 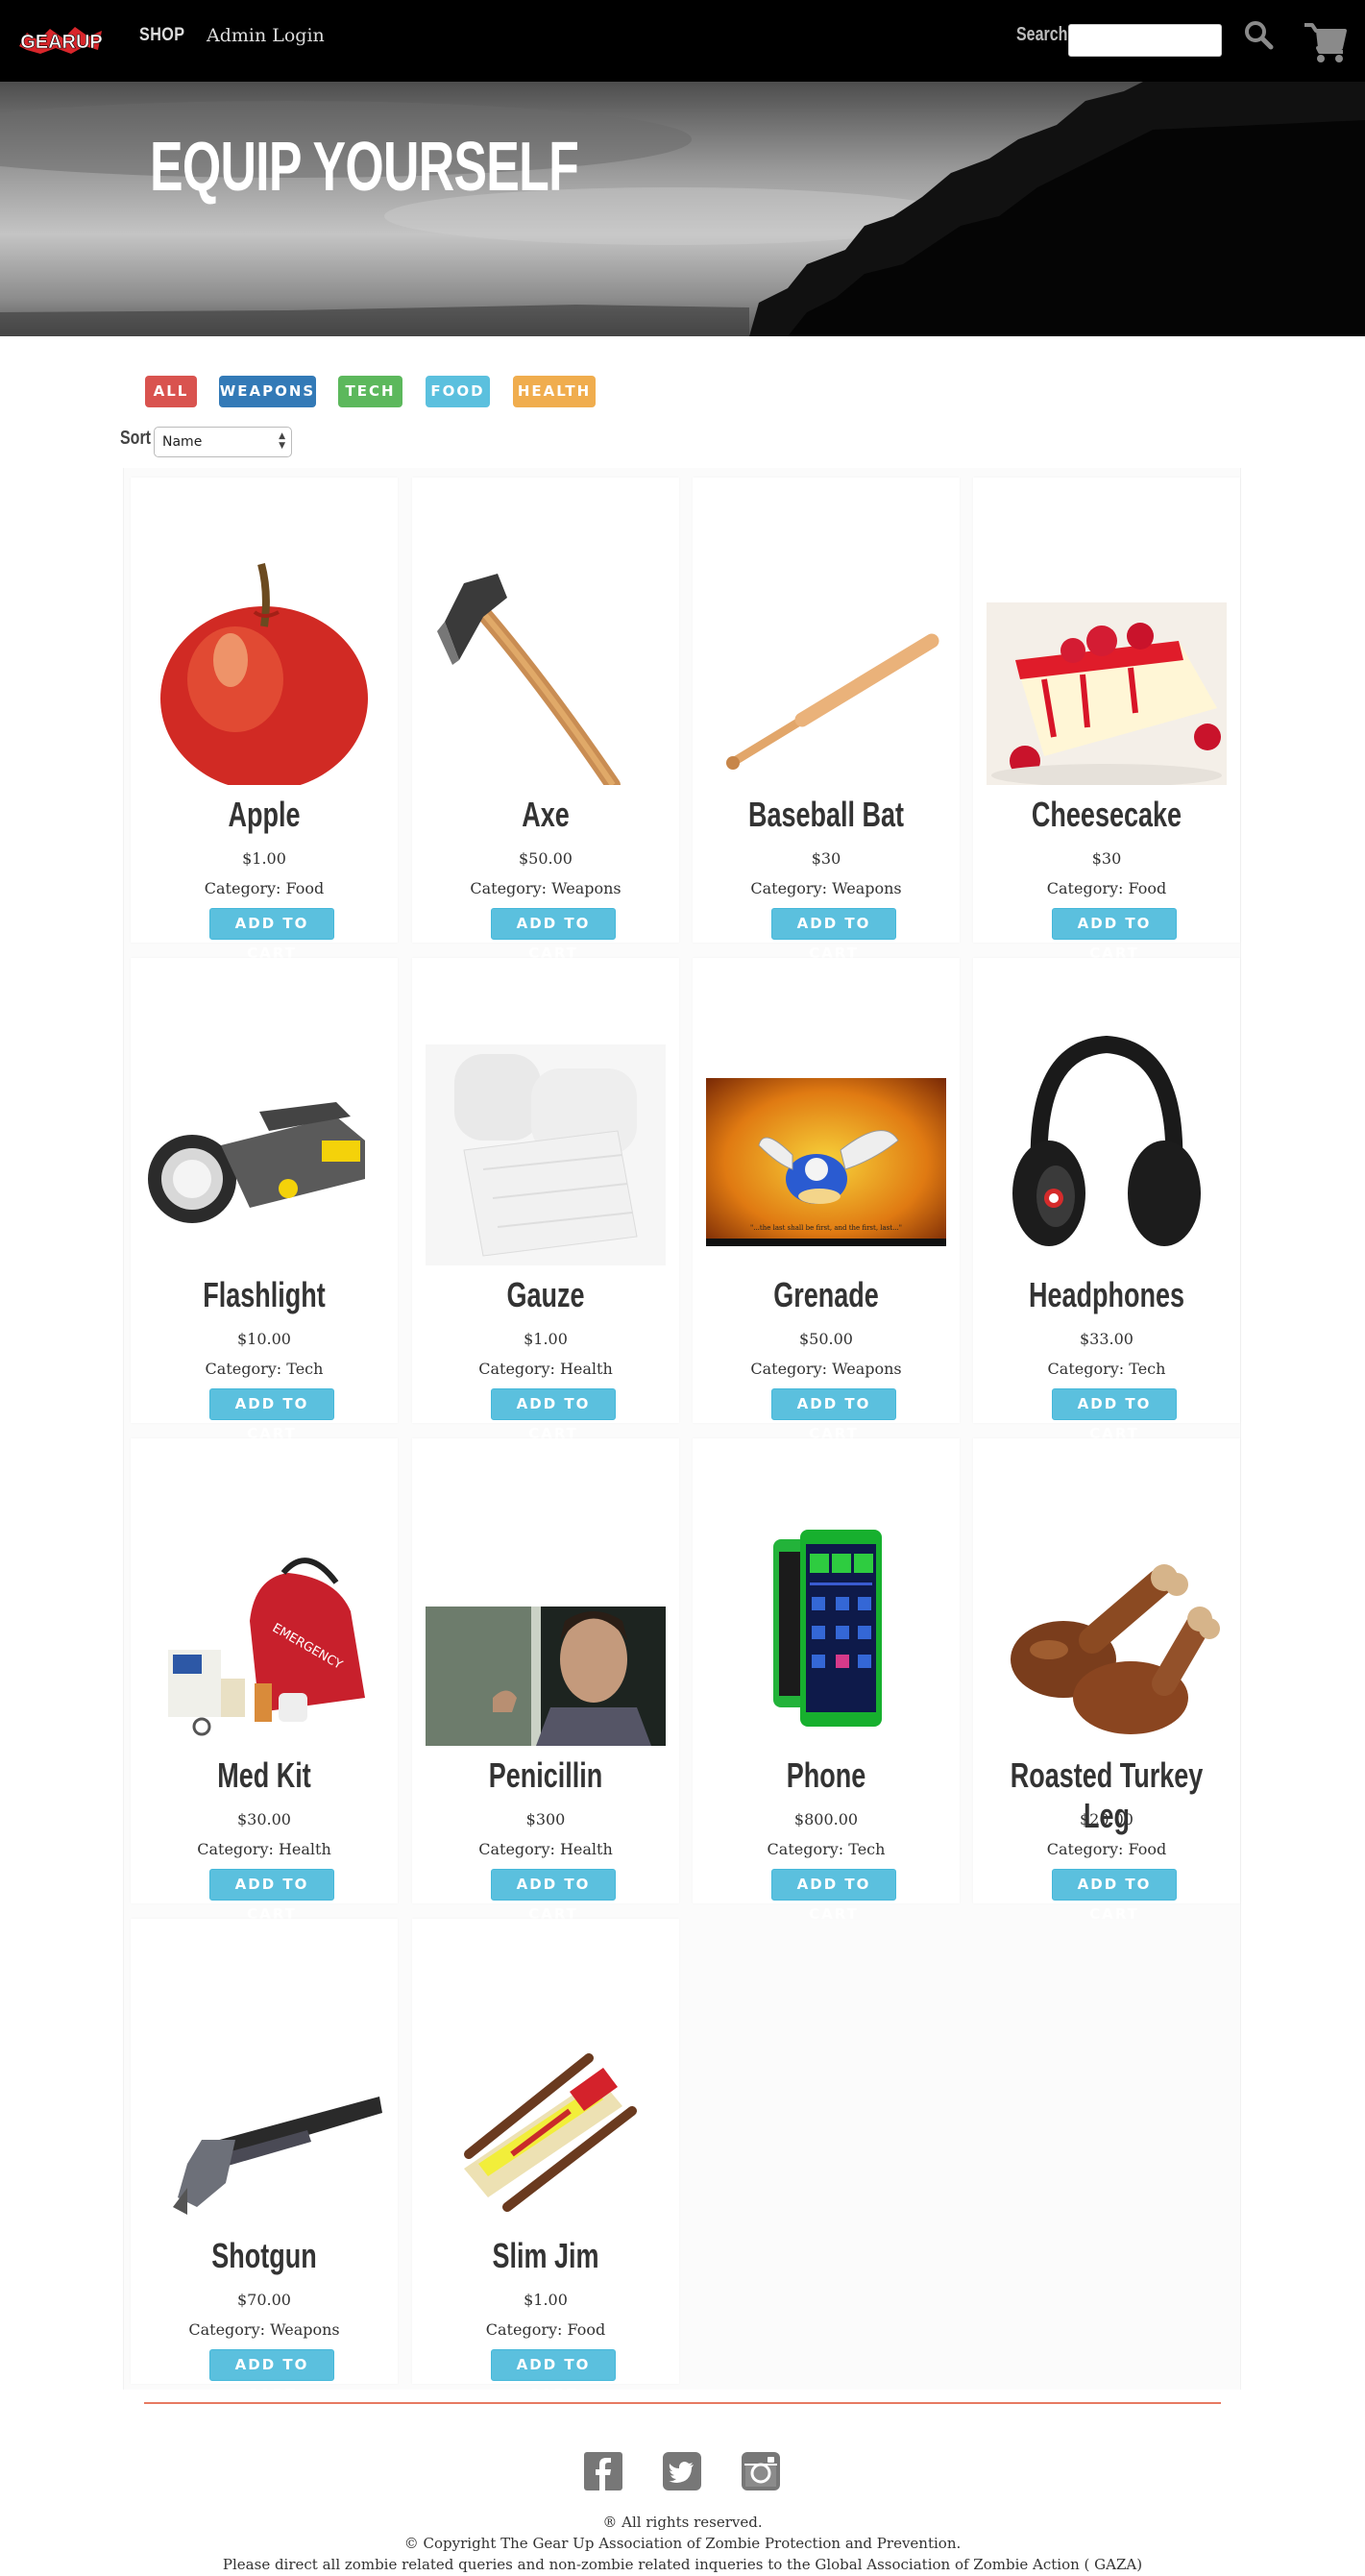 I want to click on product-card: Phone $800.00 Category: Tech ADD TO CART, so click(x=827, y=1680).